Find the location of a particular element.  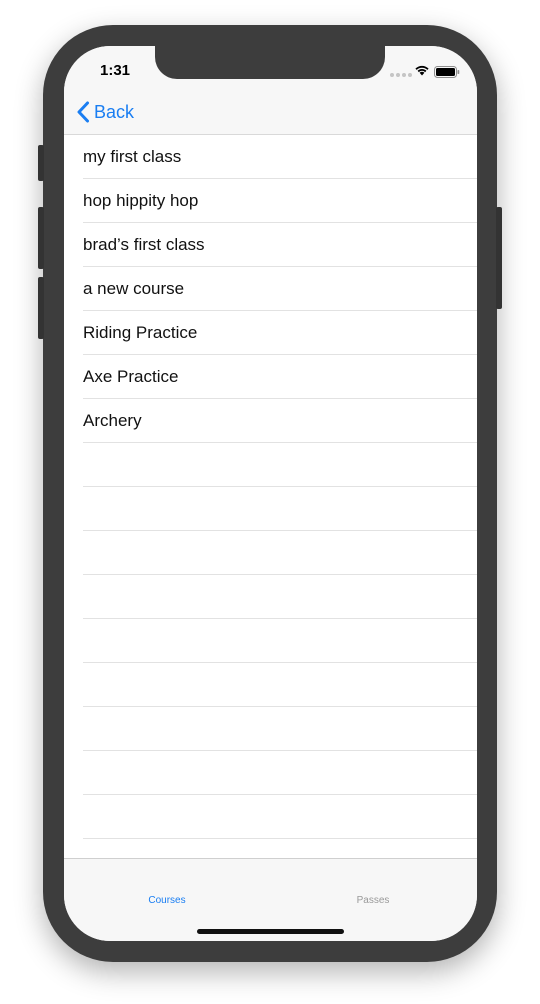

course-title: Archery is located at coordinates (112, 420).